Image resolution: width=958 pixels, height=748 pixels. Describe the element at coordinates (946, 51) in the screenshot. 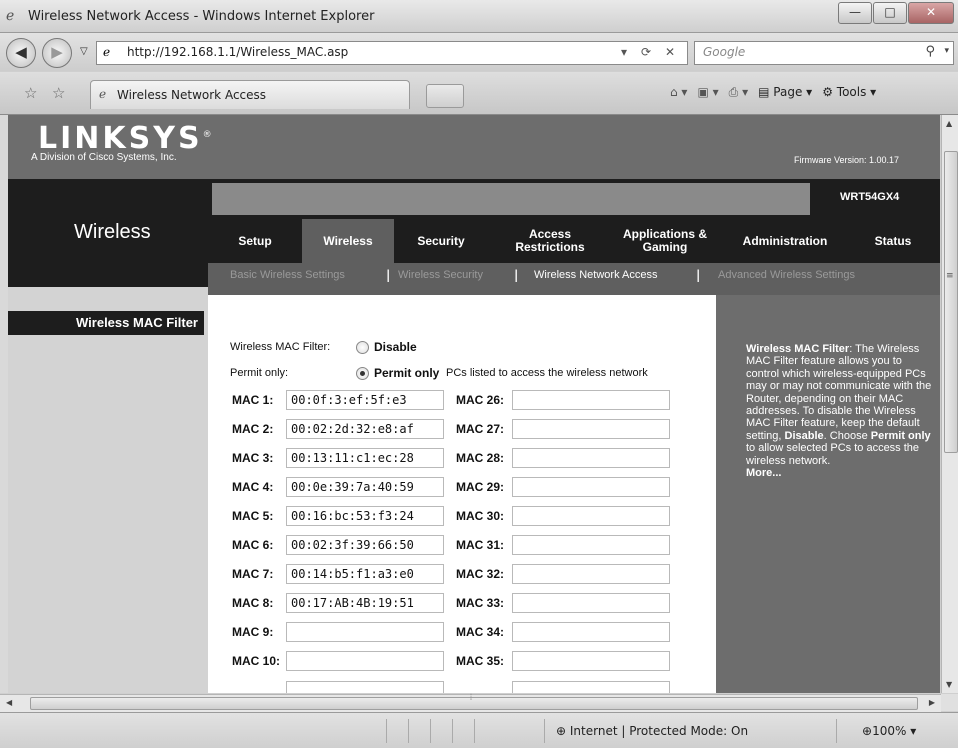

I see `search-dropdown-icon: ▾` at that location.